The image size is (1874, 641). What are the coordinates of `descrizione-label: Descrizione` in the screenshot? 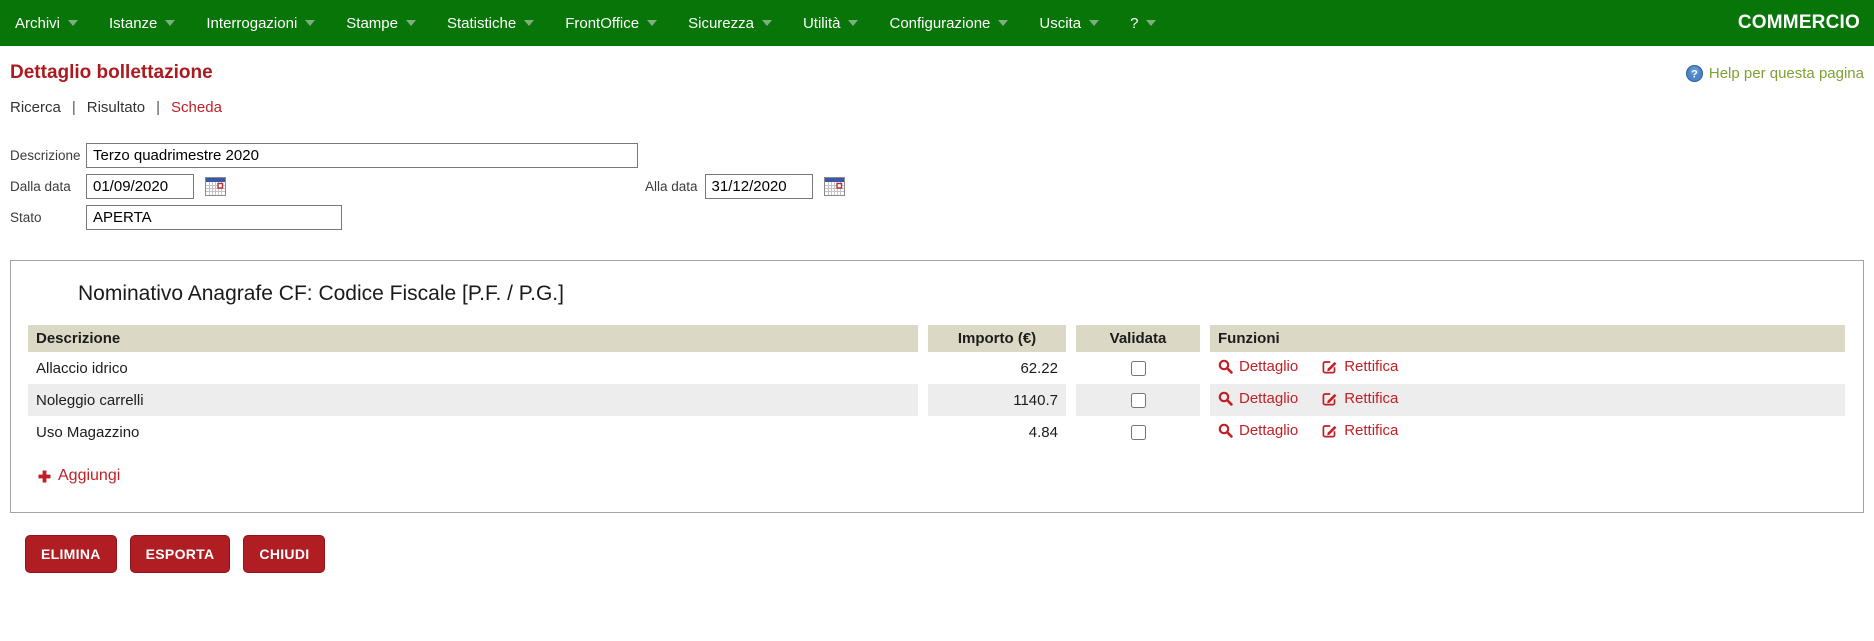 It's located at (45, 155).